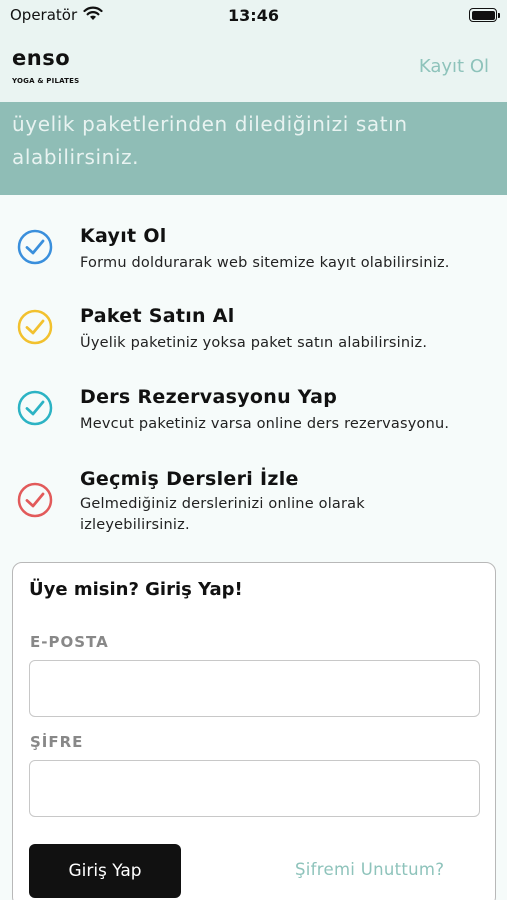  Describe the element at coordinates (484, 15) in the screenshot. I see `battery-icon` at that location.